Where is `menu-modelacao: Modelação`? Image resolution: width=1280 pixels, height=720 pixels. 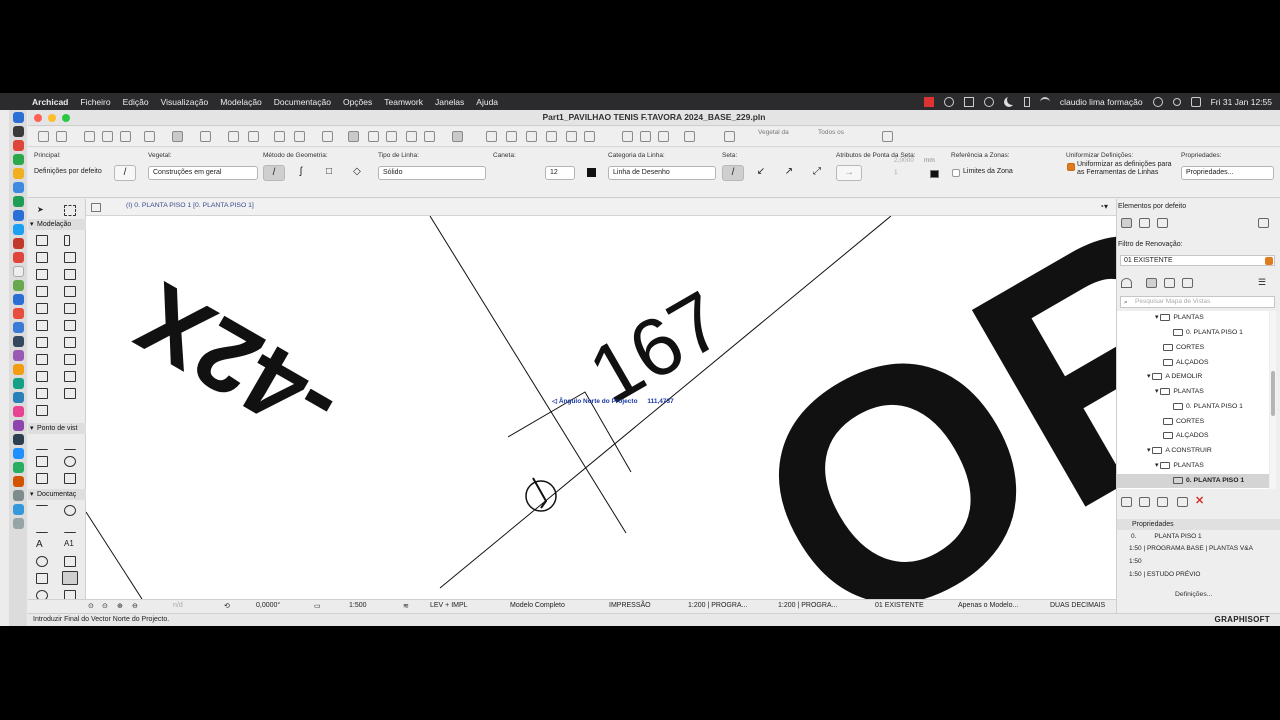 menu-modelacao: Modelação is located at coordinates (241, 102).